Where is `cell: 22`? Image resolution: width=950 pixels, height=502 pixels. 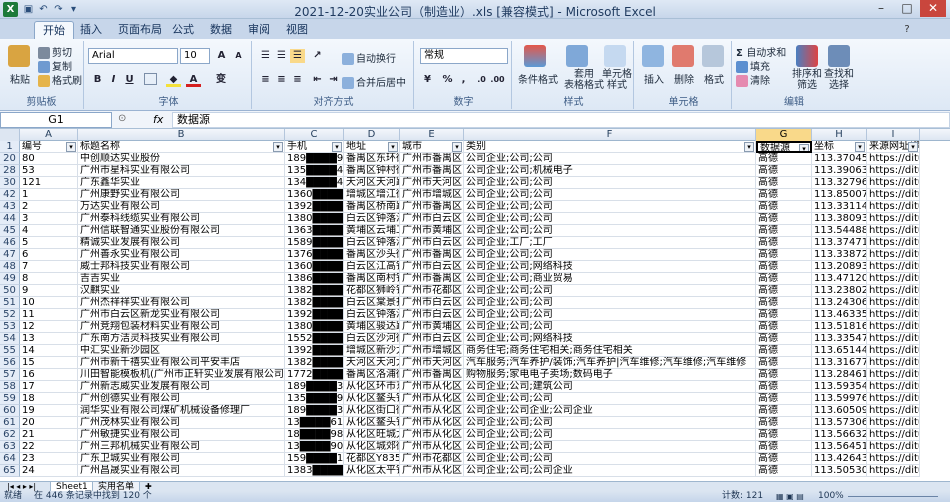 cell: 22 is located at coordinates (49, 447).